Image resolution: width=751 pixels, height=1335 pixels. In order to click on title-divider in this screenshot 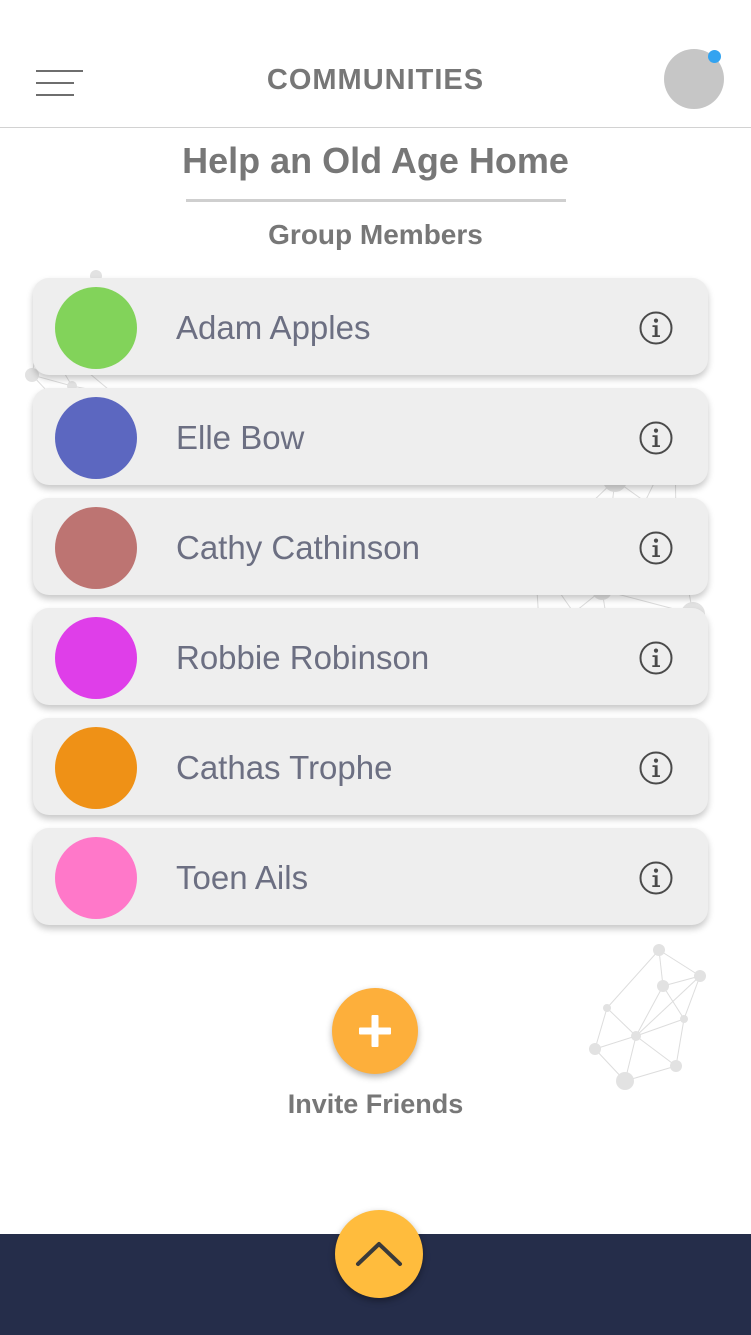, I will do `click(376, 200)`.